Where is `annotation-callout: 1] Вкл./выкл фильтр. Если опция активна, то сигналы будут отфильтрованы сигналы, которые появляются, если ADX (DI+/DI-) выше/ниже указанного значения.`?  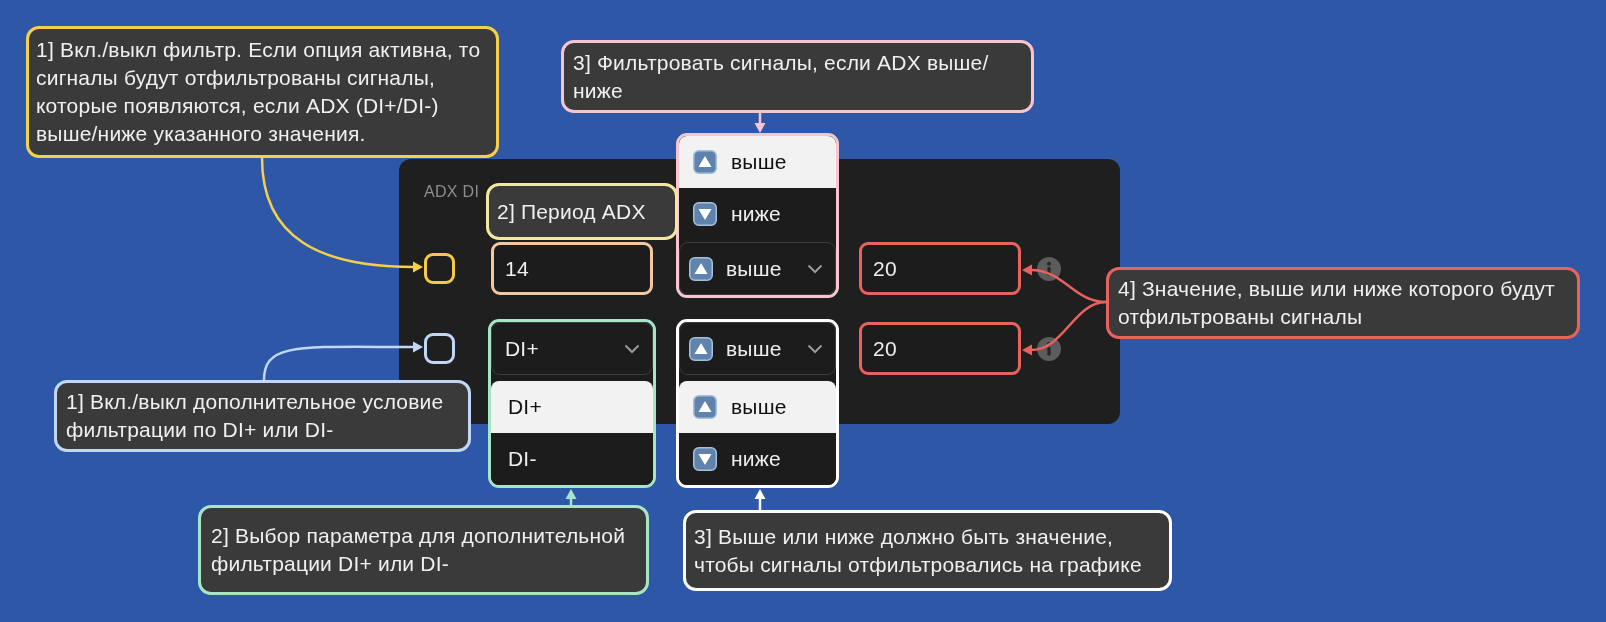
annotation-callout: 1] Вкл./выкл фильтр. Если опция активна, то сигналы будут отфильтрованы сигналы, которые появляются, если ADX (DI+/DI-) выше/ниже указанного значения. is located at coordinates (262, 92).